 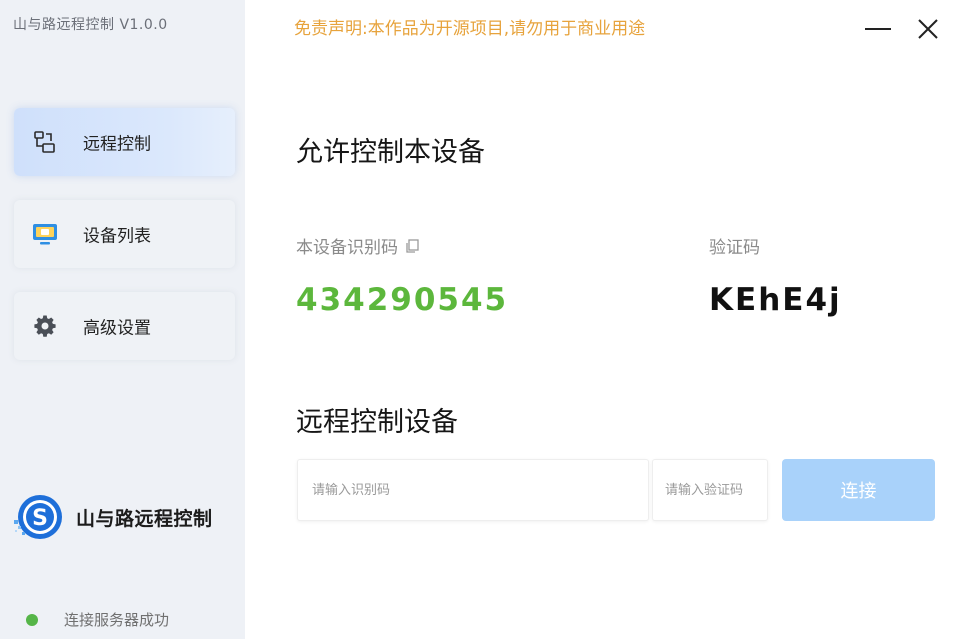 I want to click on status-dot-icon, so click(x=32, y=619).